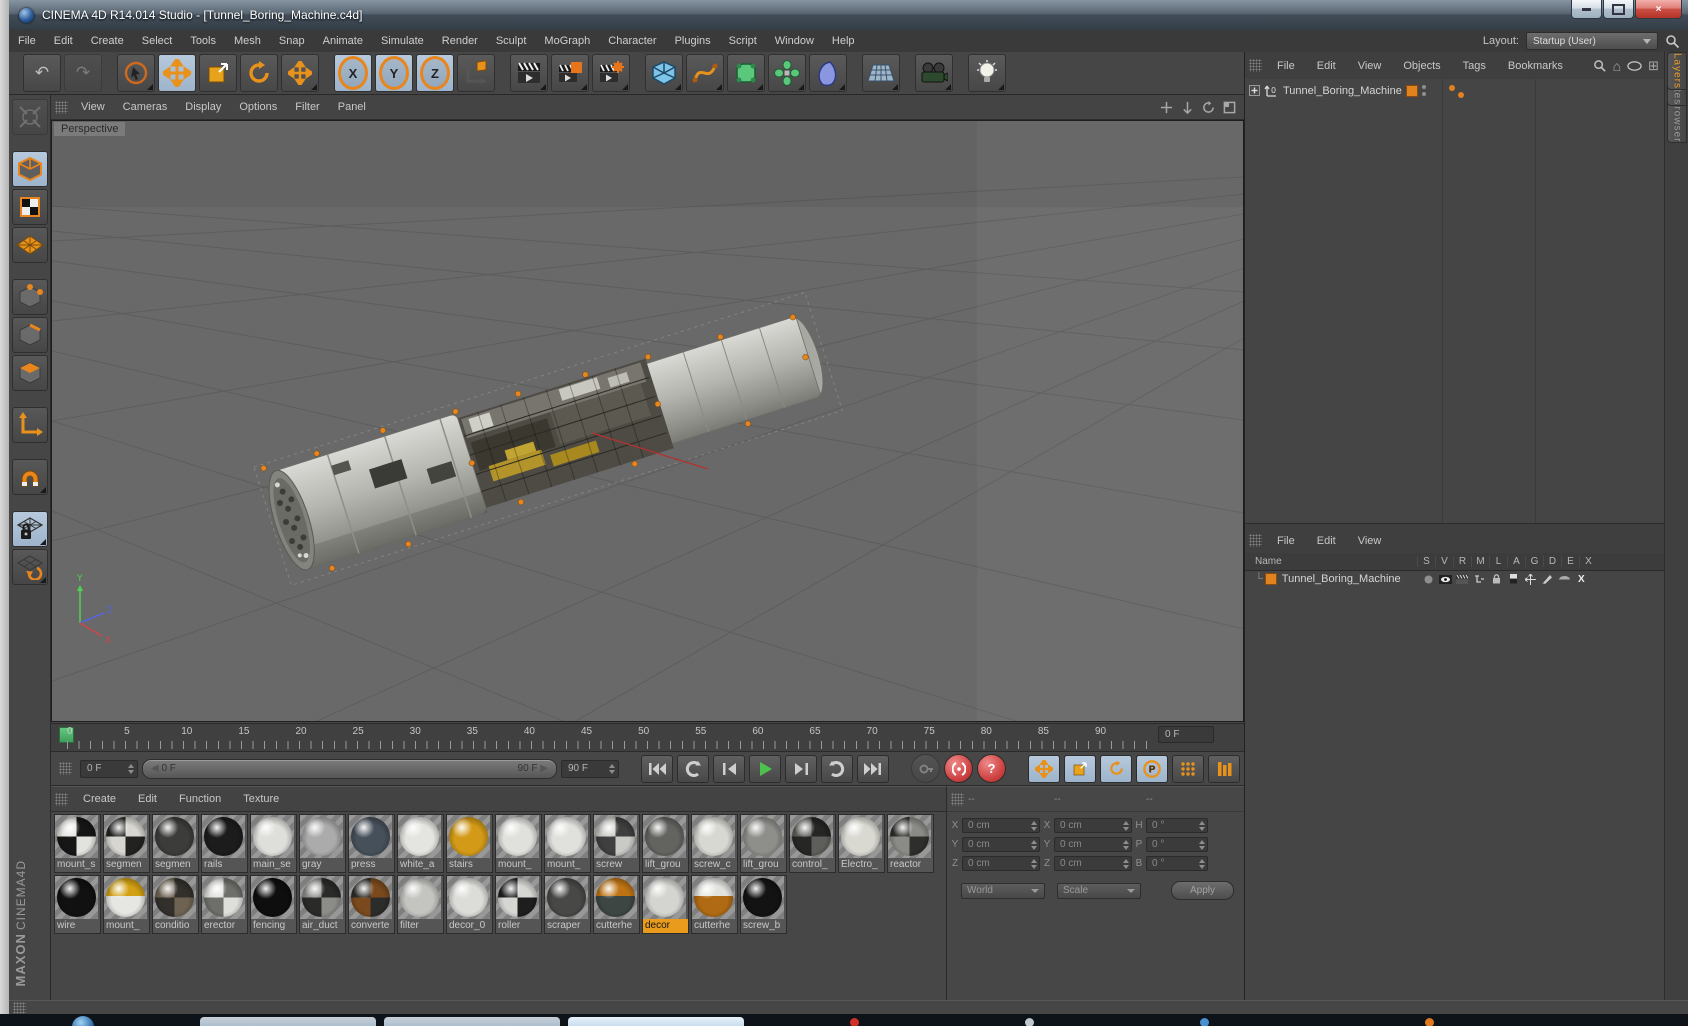 This screenshot has width=1688, height=1026. What do you see at coordinates (147, 799) in the screenshot?
I see `material-menu-item: Edit` at bounding box center [147, 799].